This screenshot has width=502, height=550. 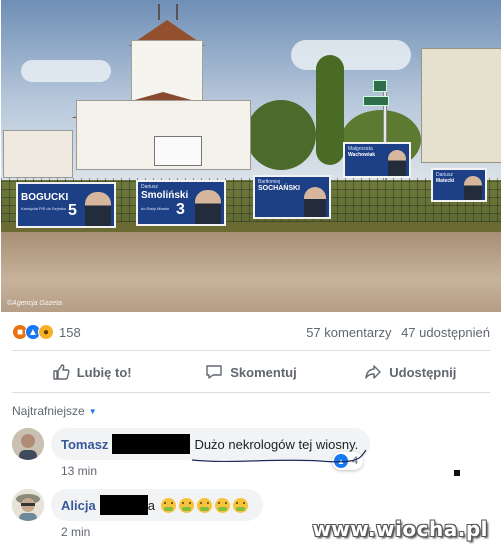 I want to click on comment-text: a, so click(x=151, y=505).